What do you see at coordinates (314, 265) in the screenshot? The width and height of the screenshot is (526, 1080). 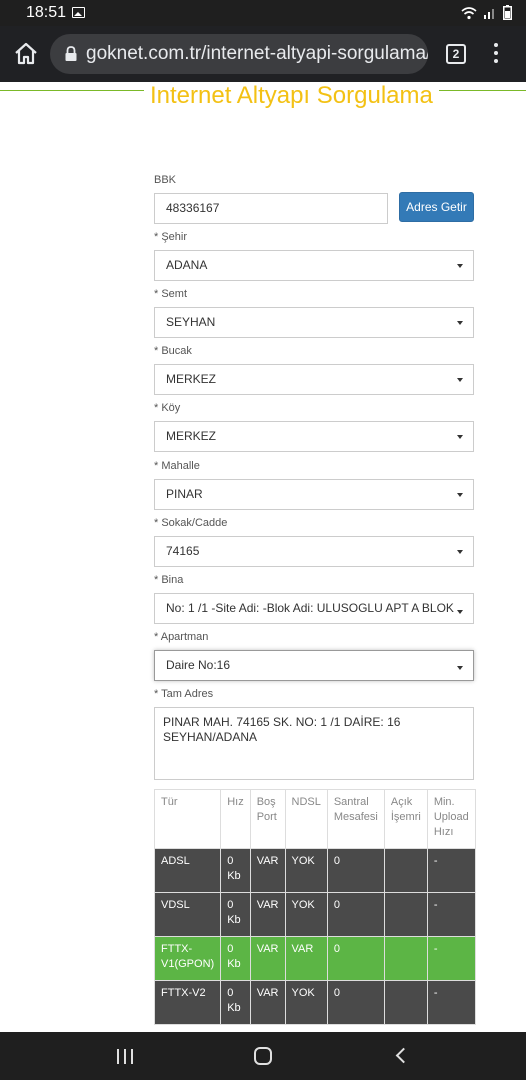 I see `sehir-select: ADANA` at bounding box center [314, 265].